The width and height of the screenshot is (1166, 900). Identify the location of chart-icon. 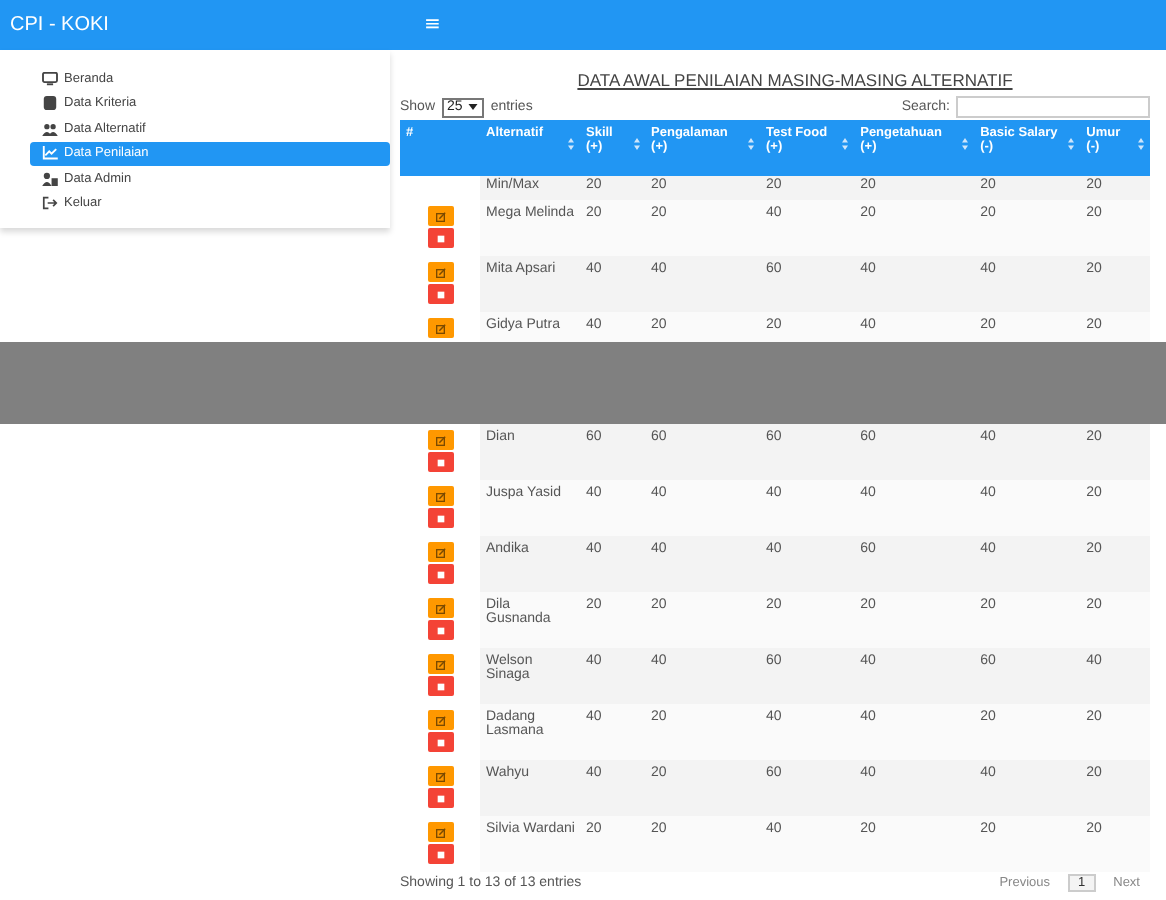
(50, 153).